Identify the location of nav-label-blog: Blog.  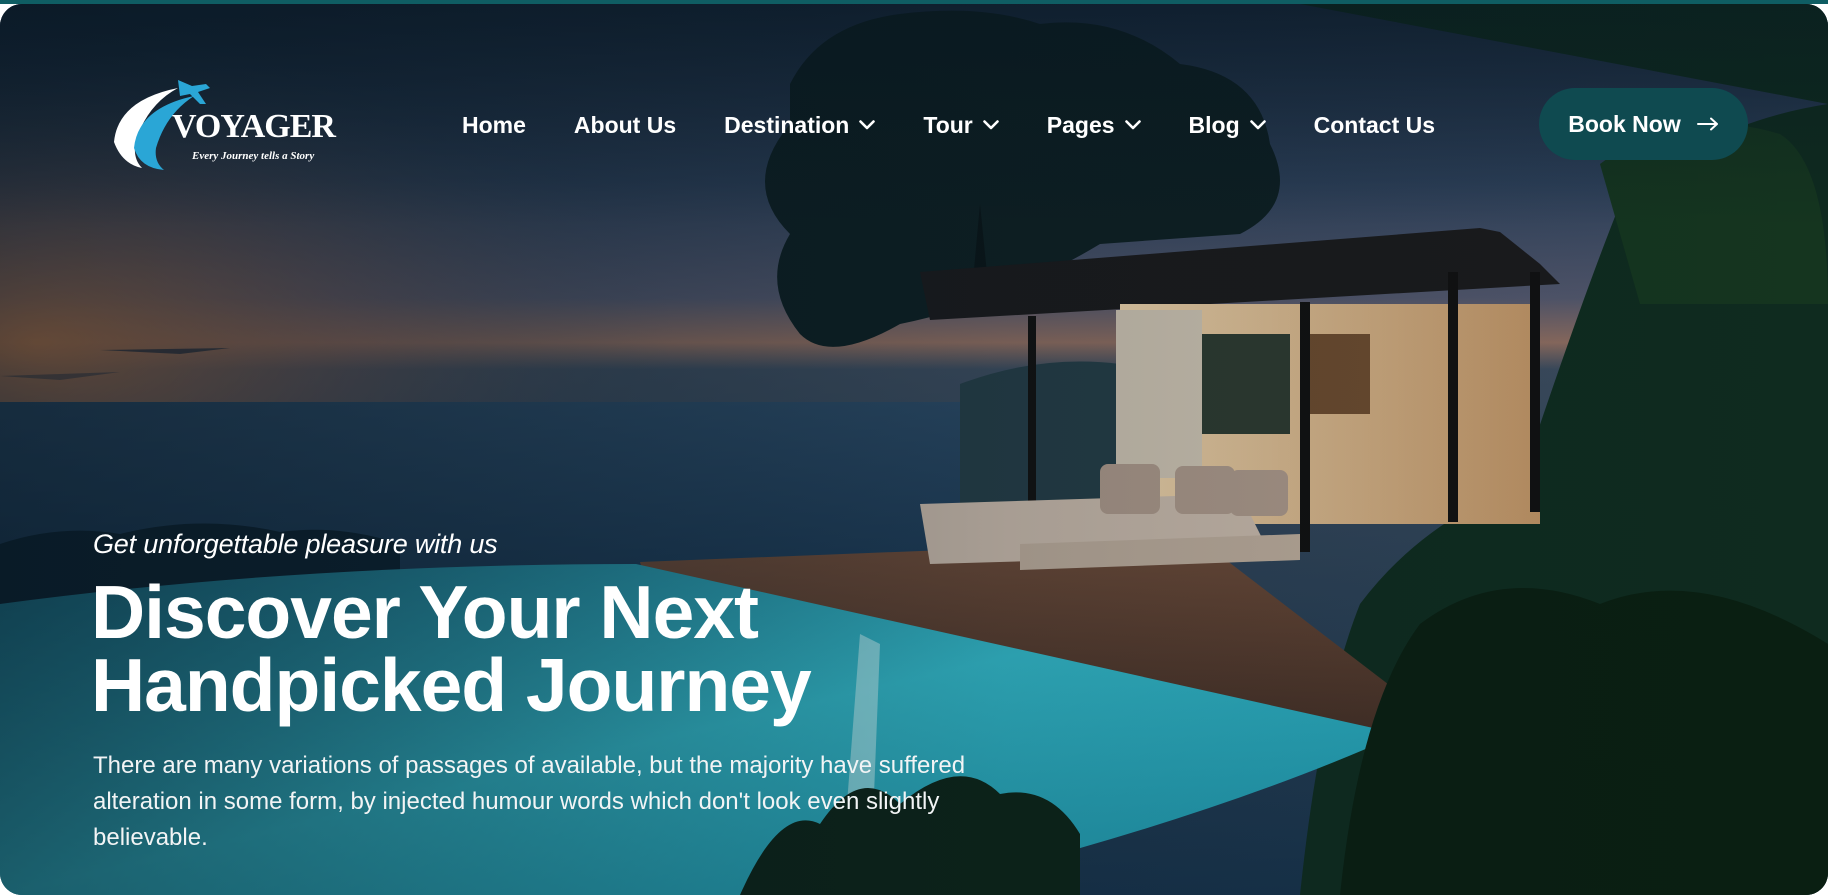
(1214, 124).